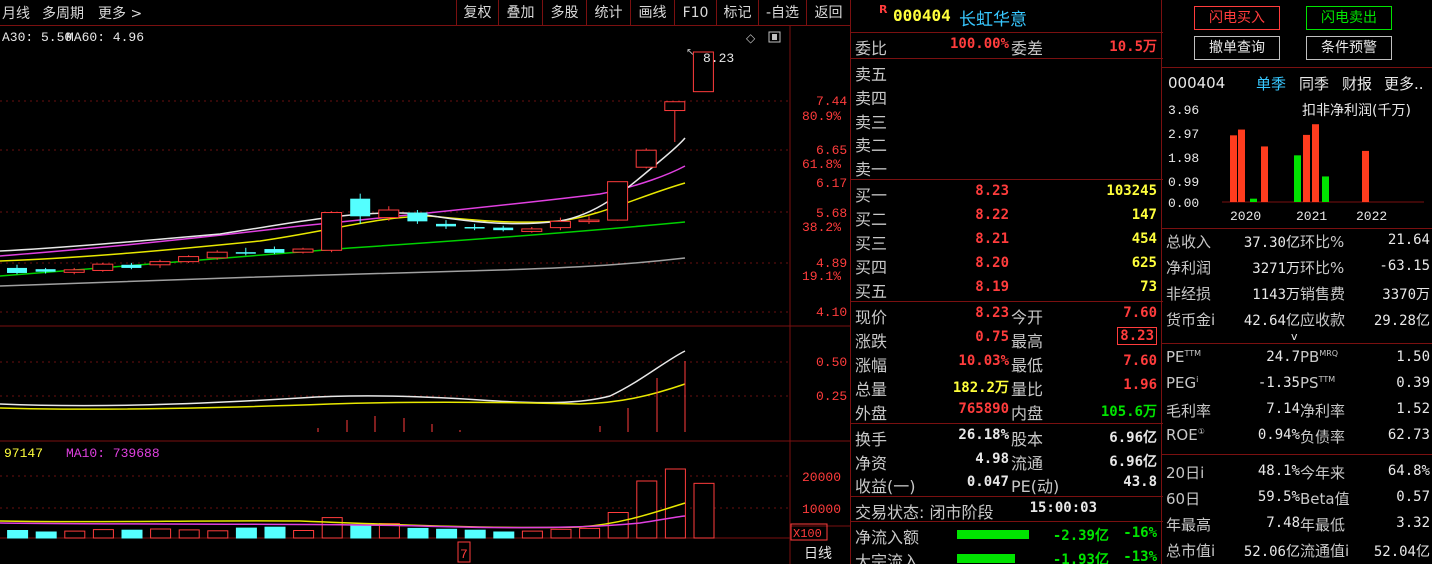 The image size is (1432, 564). I want to click on ask-row: 卖一, so click(1007, 167).